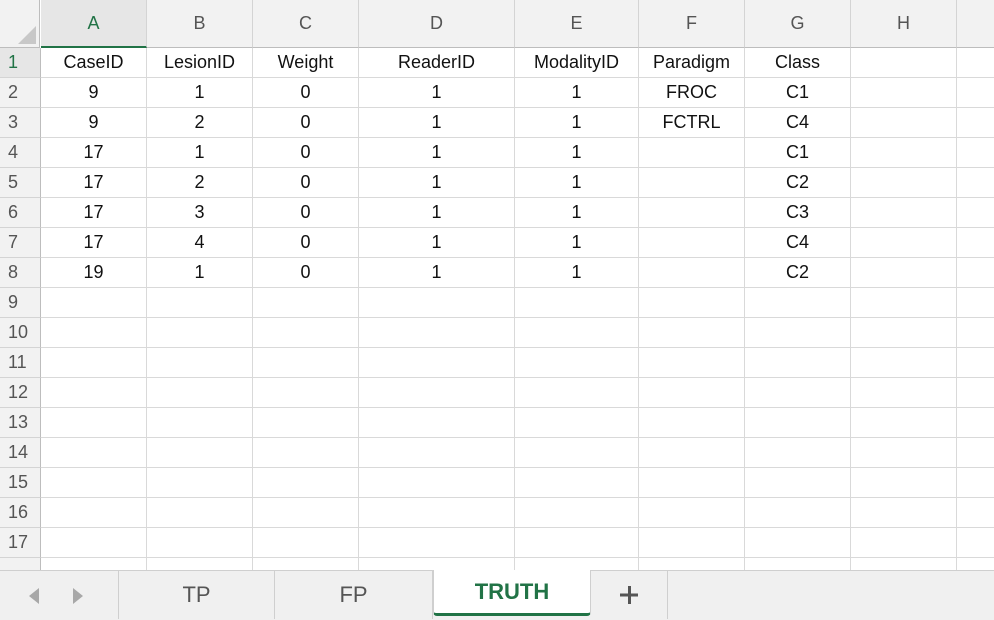 The height and width of the screenshot is (620, 994). What do you see at coordinates (692, 63) in the screenshot?
I see `header-cell-col-f: Paradigm` at bounding box center [692, 63].